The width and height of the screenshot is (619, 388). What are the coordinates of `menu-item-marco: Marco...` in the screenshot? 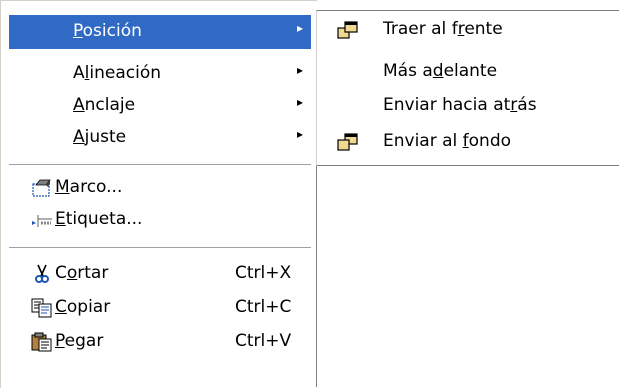 It's located at (160, 188).